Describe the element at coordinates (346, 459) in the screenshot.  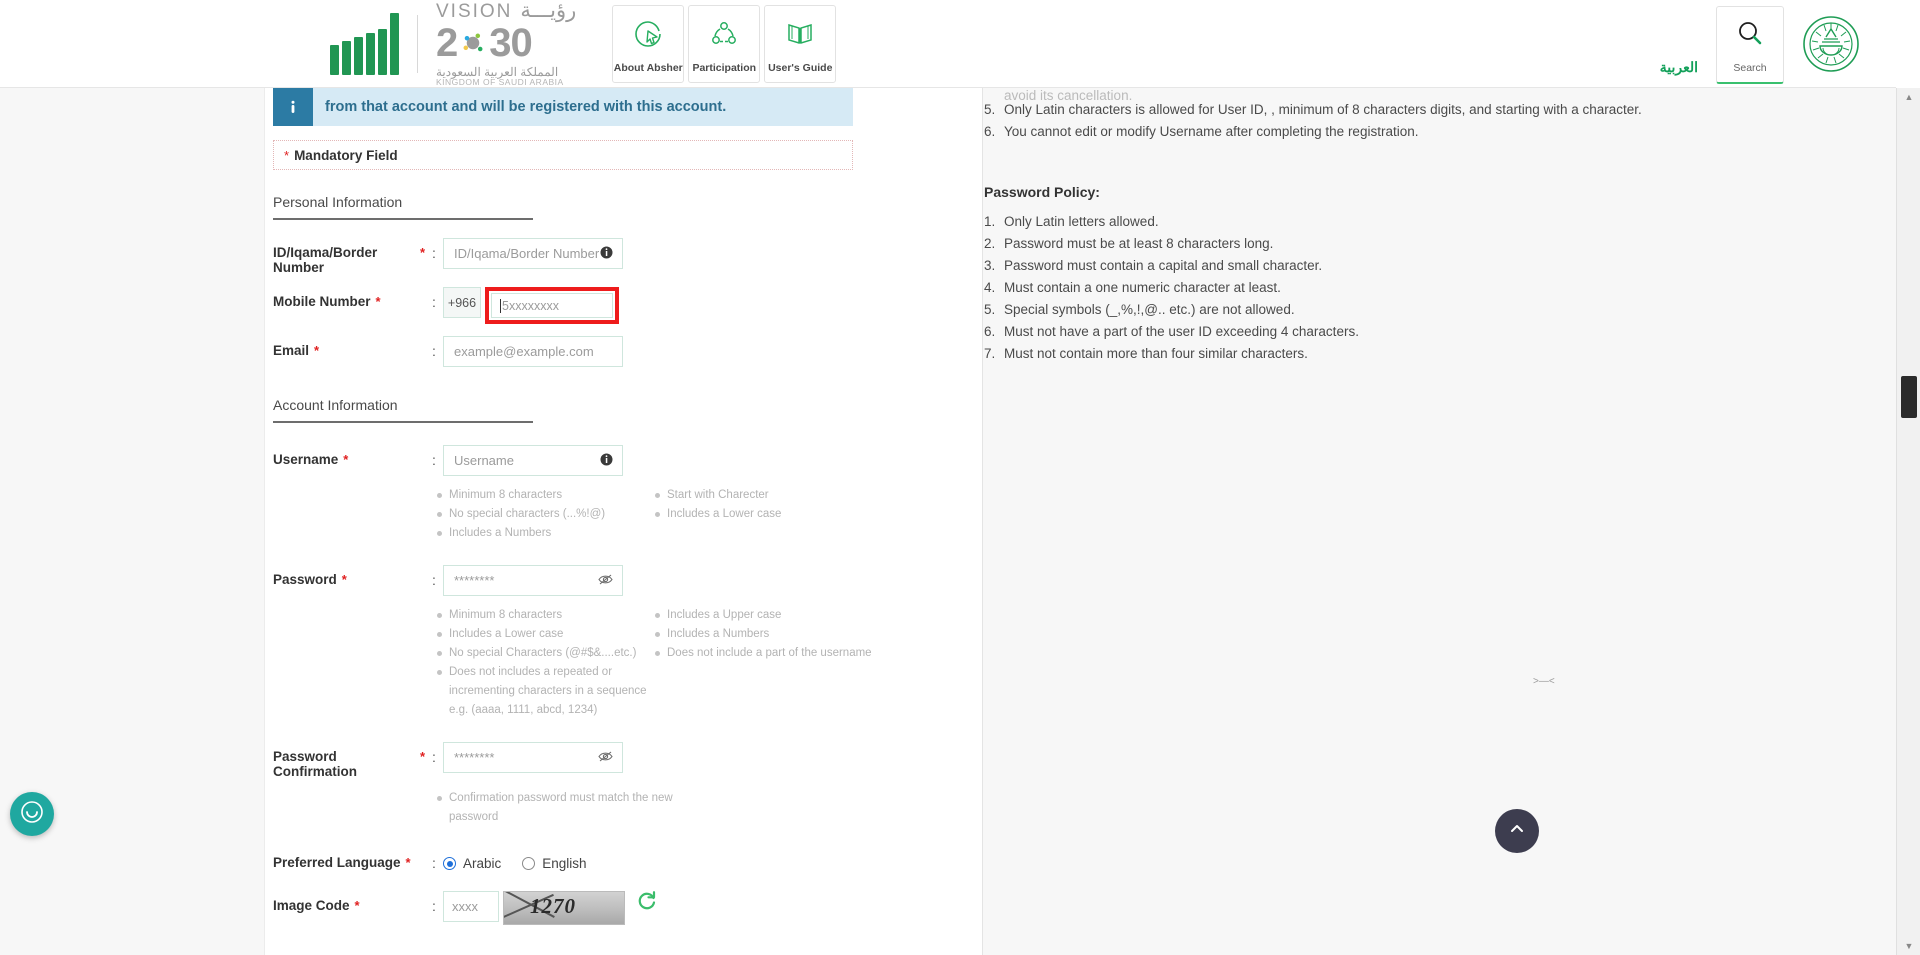
I see `username-required: *` at that location.